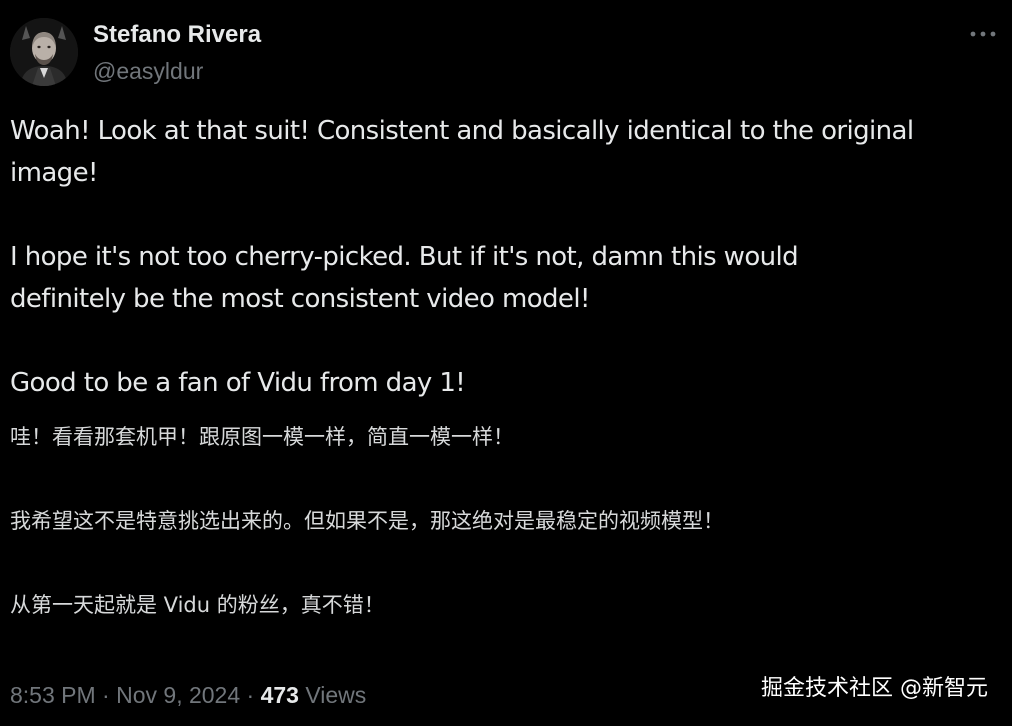 The image size is (1012, 726). I want to click on more-options-button, so click(983, 34).